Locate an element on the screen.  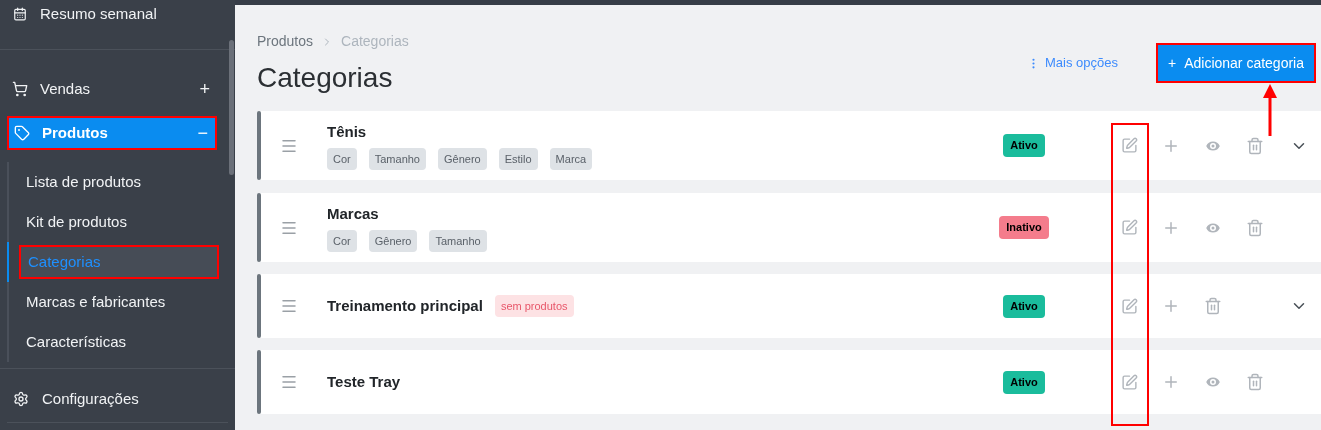
sidebar-item: Configurações is located at coordinates (117, 399).